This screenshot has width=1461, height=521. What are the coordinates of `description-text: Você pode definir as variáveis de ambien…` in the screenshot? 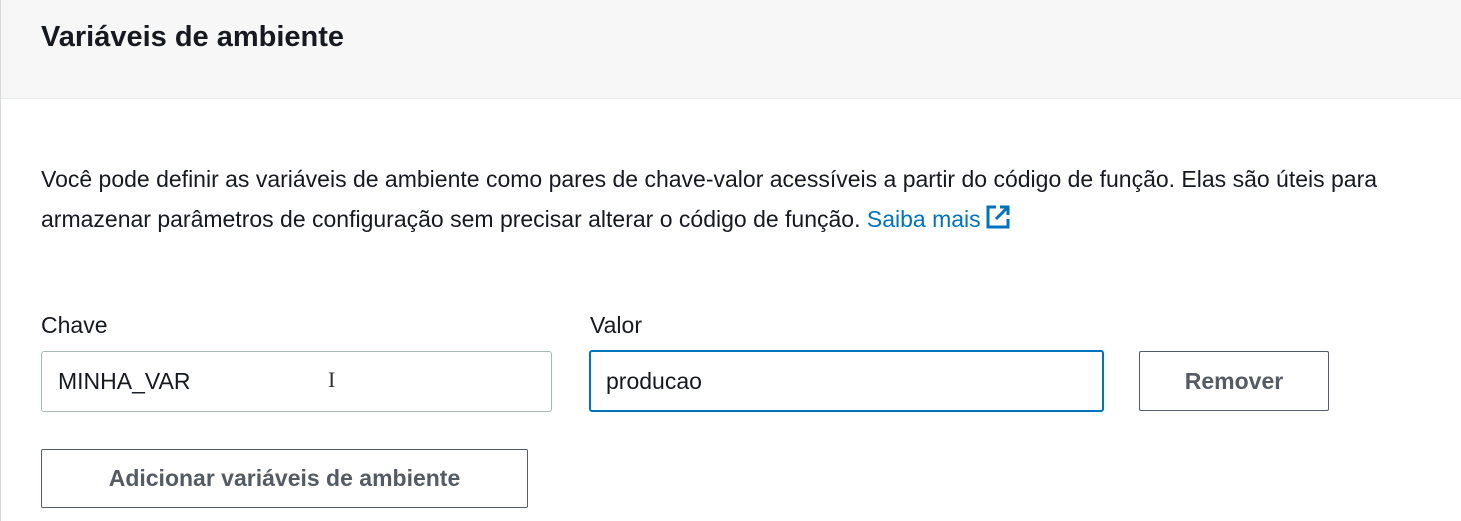 It's located at (709, 199).